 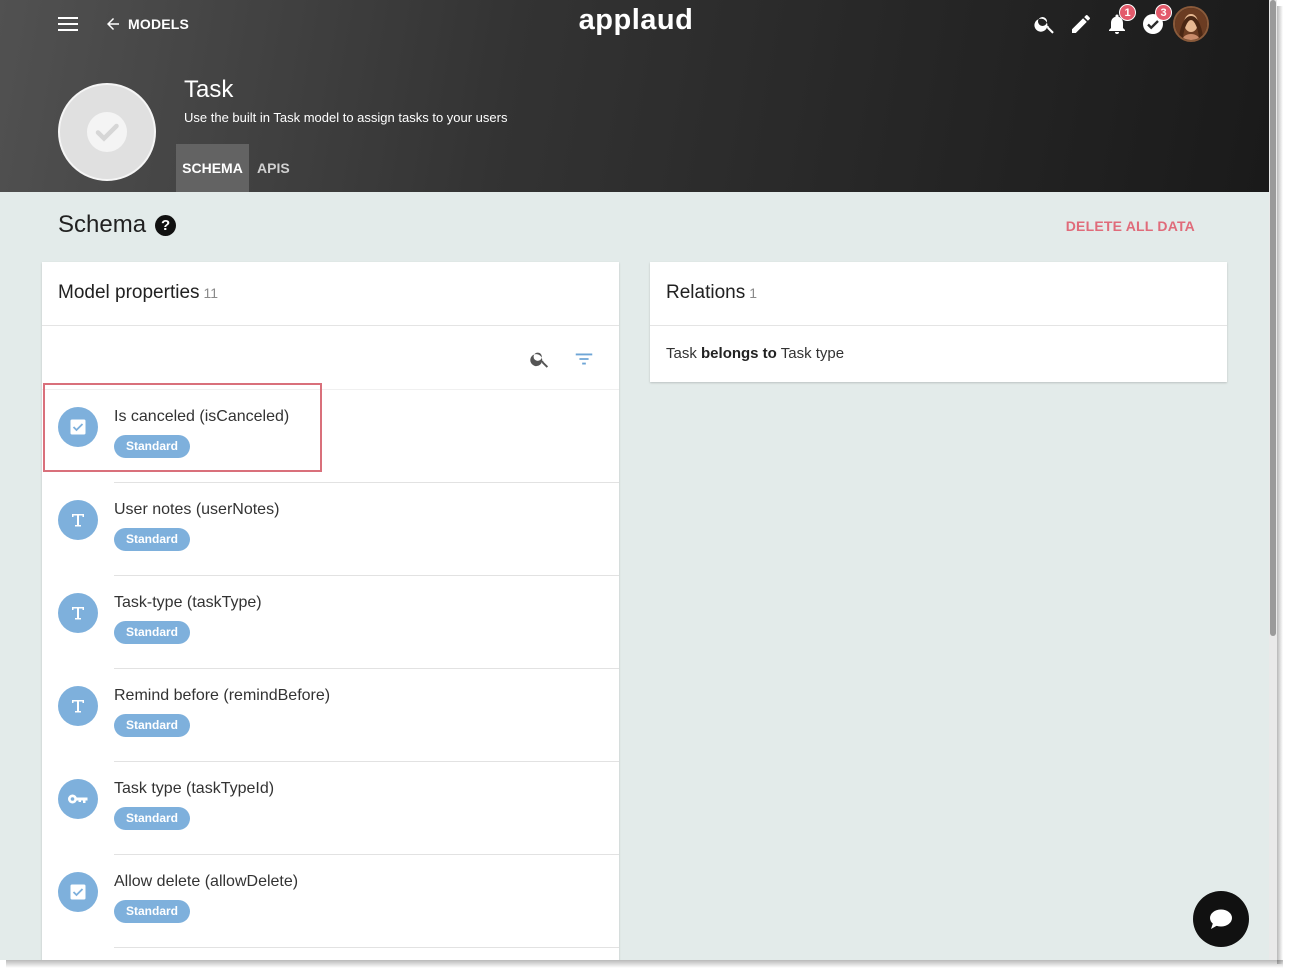 I want to click on check-circle-icon, so click(x=107, y=132).